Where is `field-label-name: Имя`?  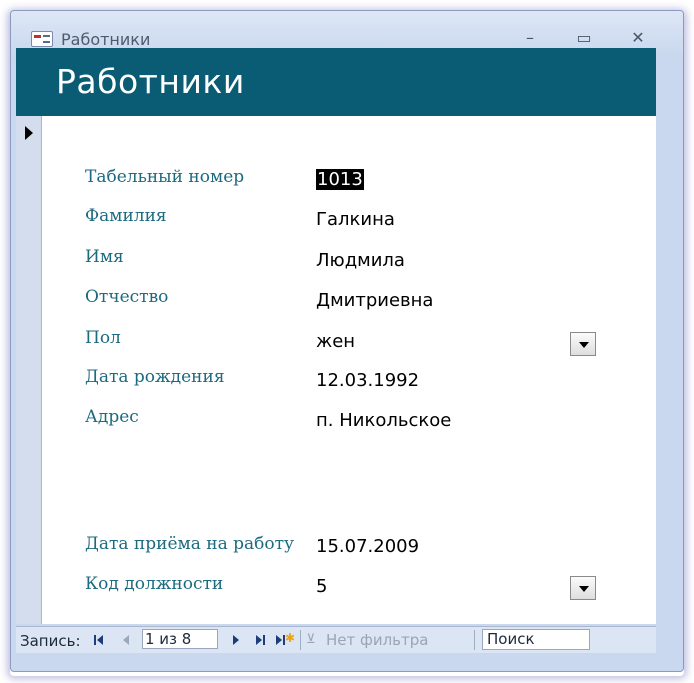 field-label-name: Имя is located at coordinates (104, 257).